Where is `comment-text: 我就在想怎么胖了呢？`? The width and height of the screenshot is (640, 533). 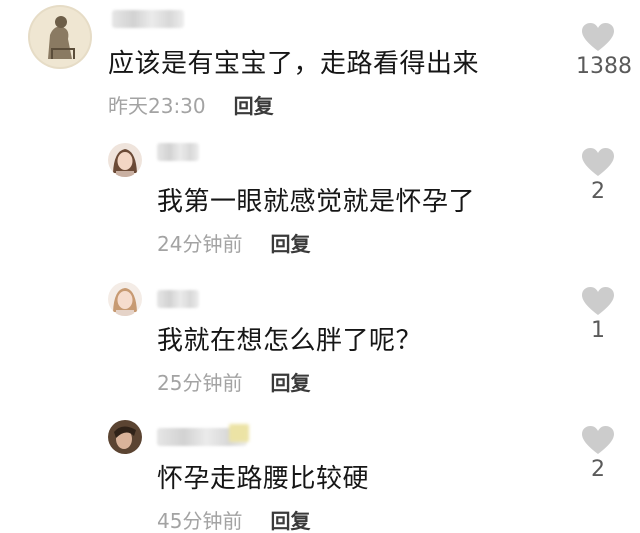
comment-text: 我就在想怎么胖了呢？ is located at coordinates (290, 341).